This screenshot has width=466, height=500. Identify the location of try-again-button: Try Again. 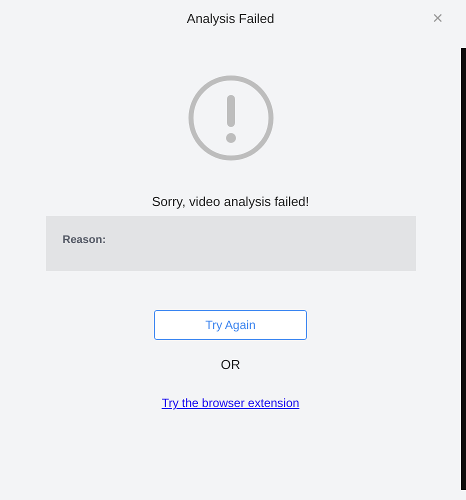
(230, 325).